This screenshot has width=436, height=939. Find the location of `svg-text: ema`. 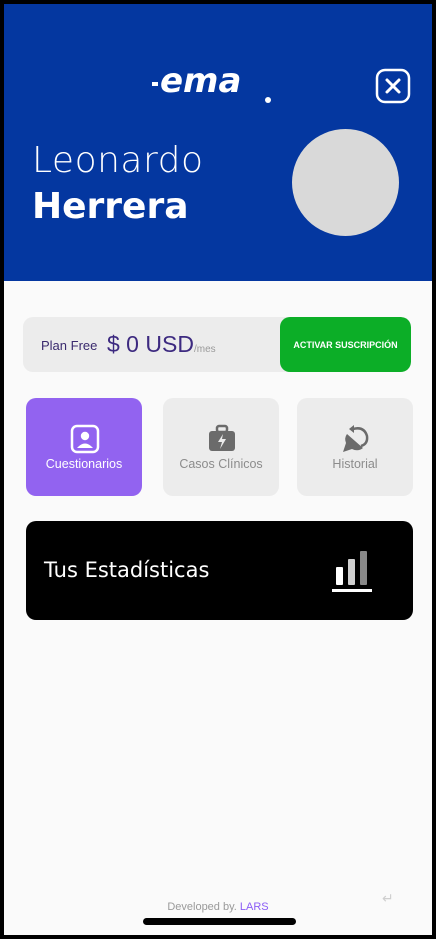

svg-text: ema is located at coordinates (200, 81).